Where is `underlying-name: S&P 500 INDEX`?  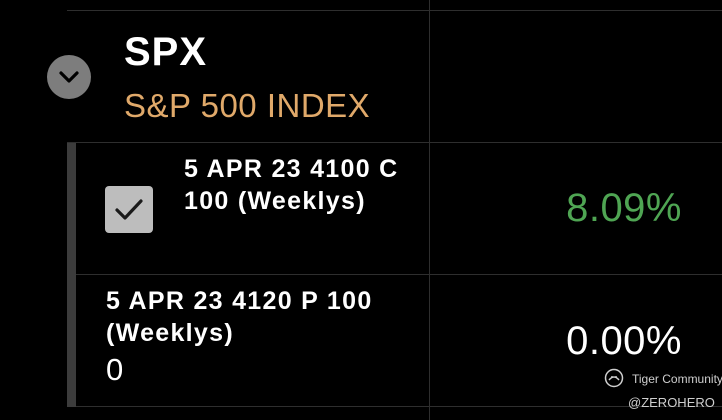
underlying-name: S&P 500 INDEX is located at coordinates (247, 105).